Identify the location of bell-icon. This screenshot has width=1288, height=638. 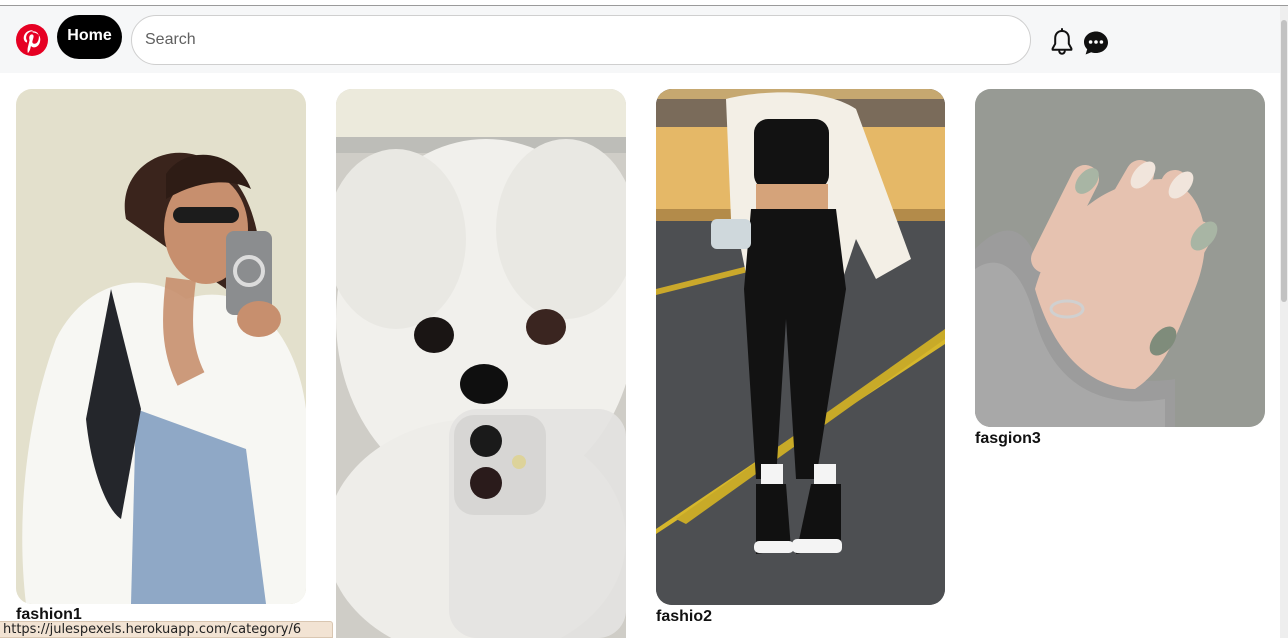
(1062, 42).